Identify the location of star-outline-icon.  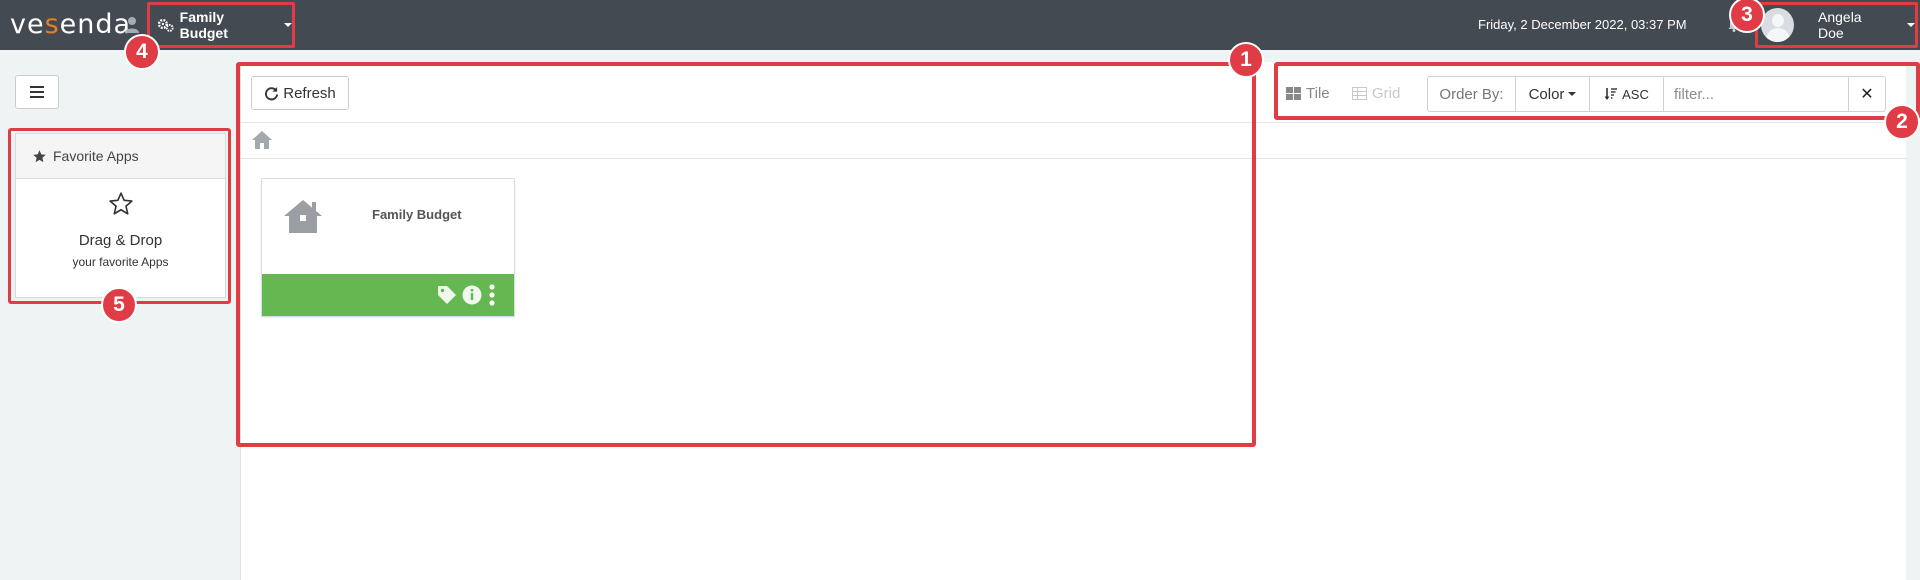
(120, 203).